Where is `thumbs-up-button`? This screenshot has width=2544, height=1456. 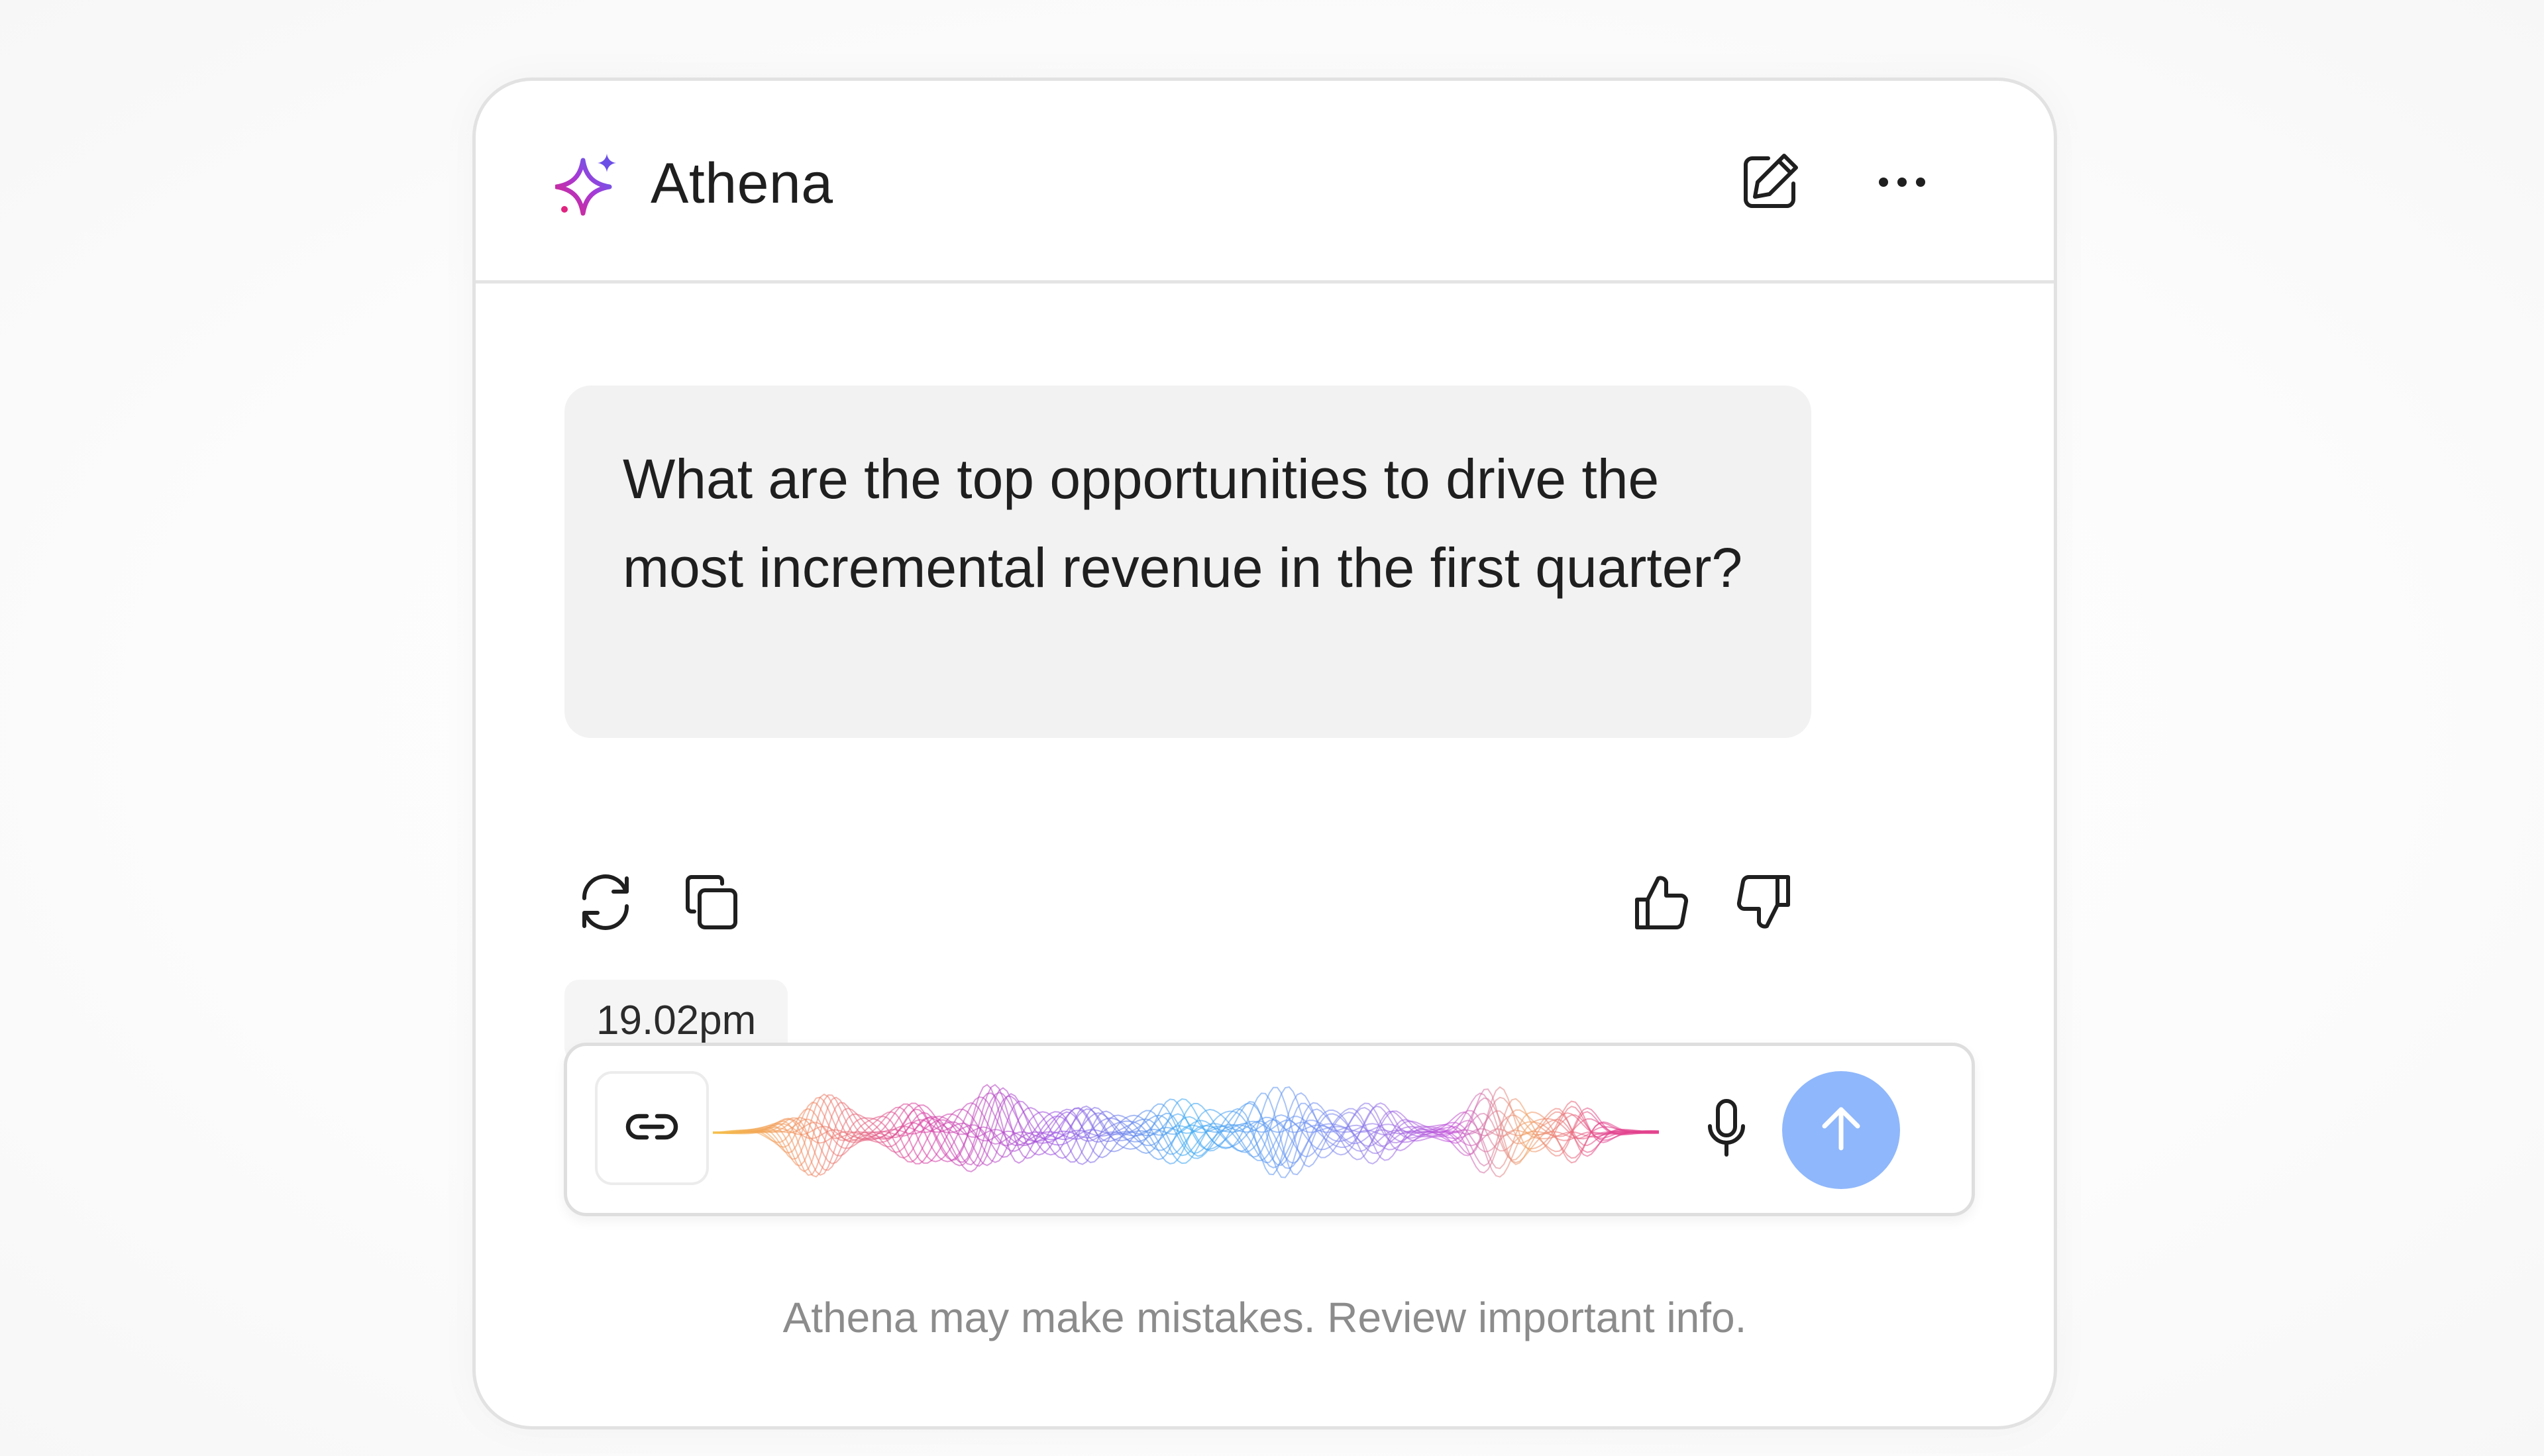
thumbs-up-button is located at coordinates (1661, 903).